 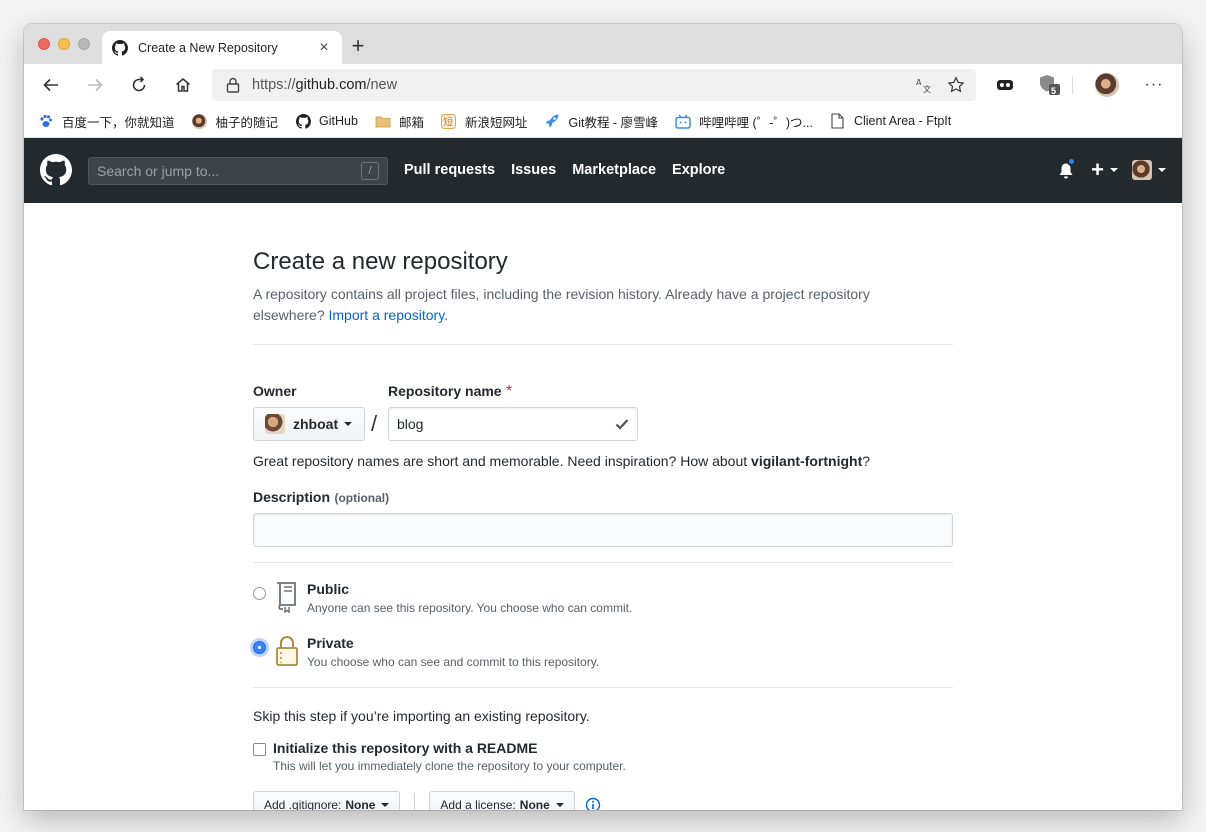 I want to click on plus-icon: +, so click(x=1097, y=169).